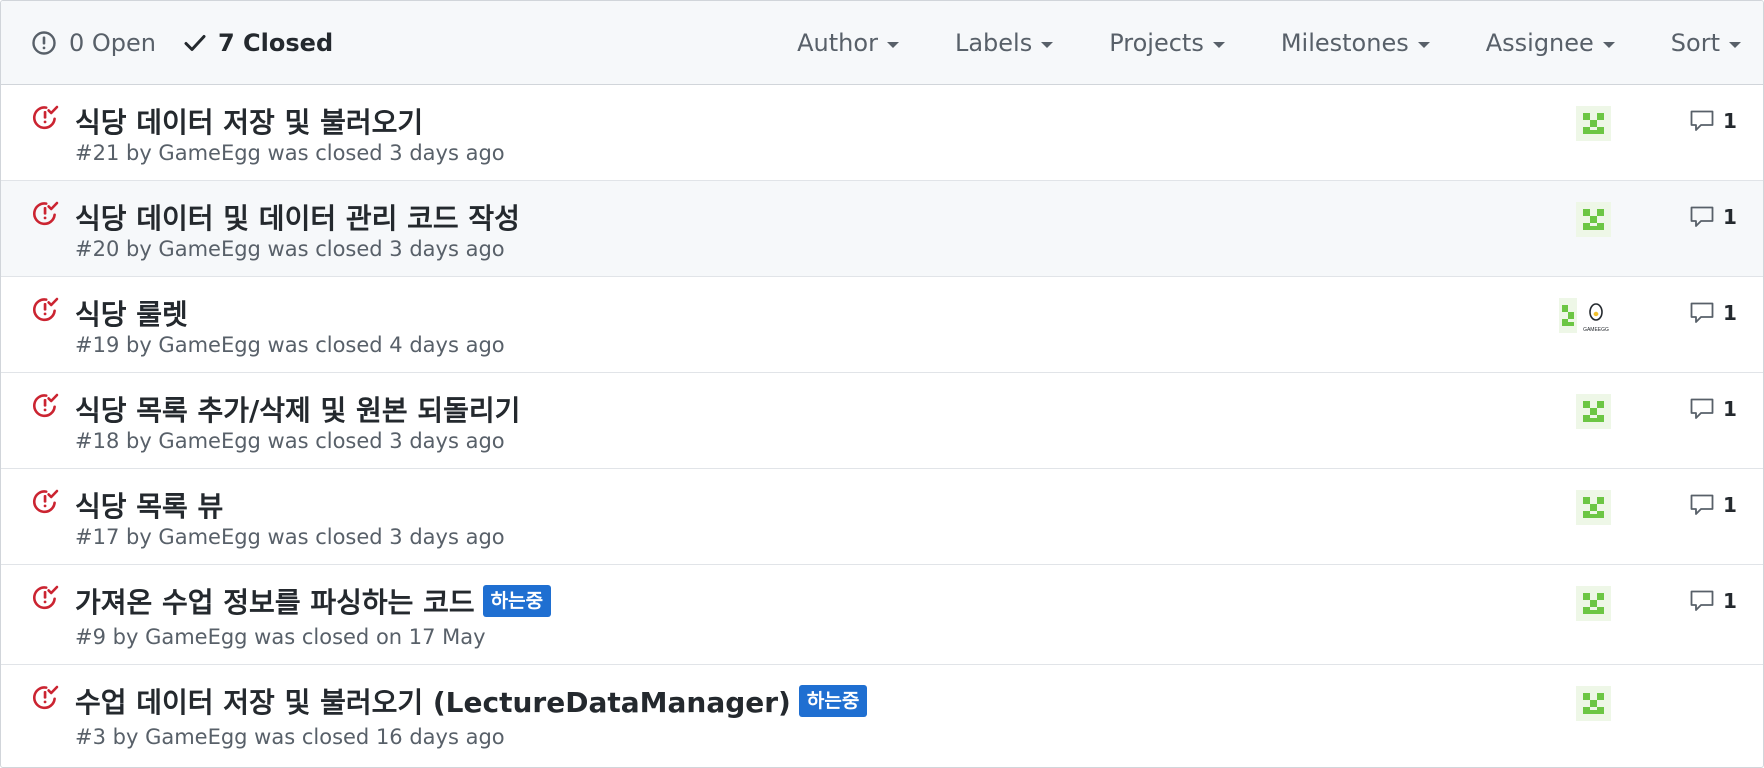  I want to click on issue-title-link: 식당 데이터 저장 및 불러오기, so click(249, 121).